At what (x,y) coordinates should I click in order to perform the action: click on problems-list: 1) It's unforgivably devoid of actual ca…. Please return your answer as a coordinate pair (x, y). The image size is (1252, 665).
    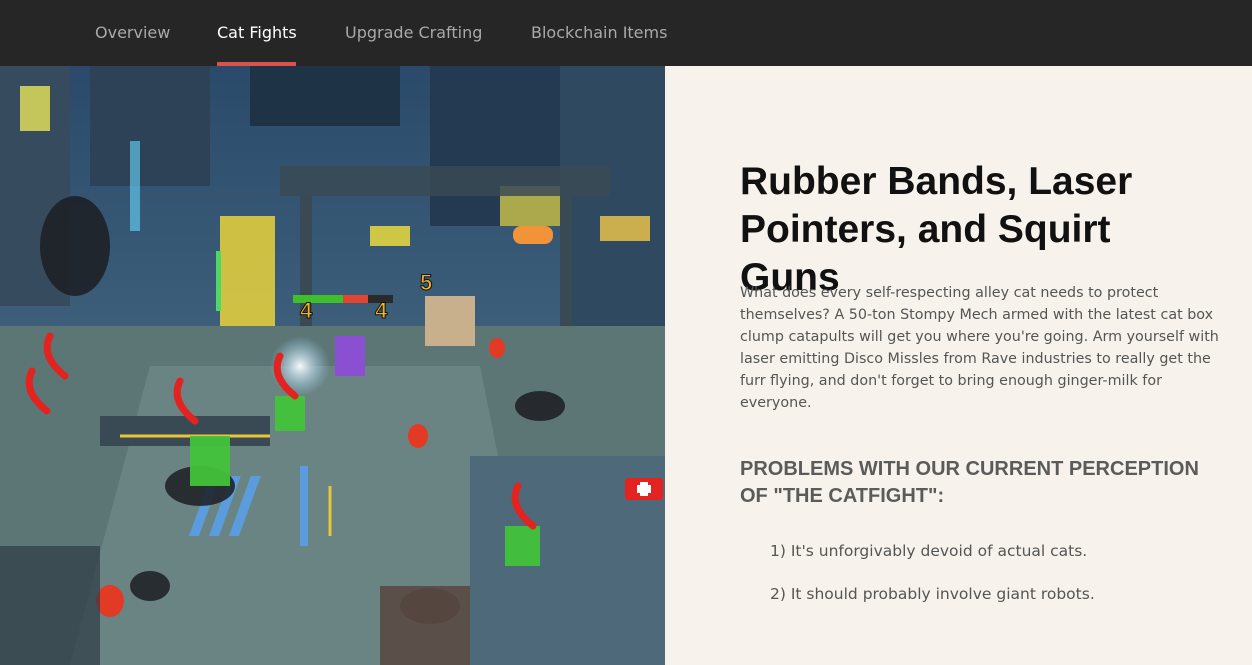
    Looking at the image, I should click on (932, 579).